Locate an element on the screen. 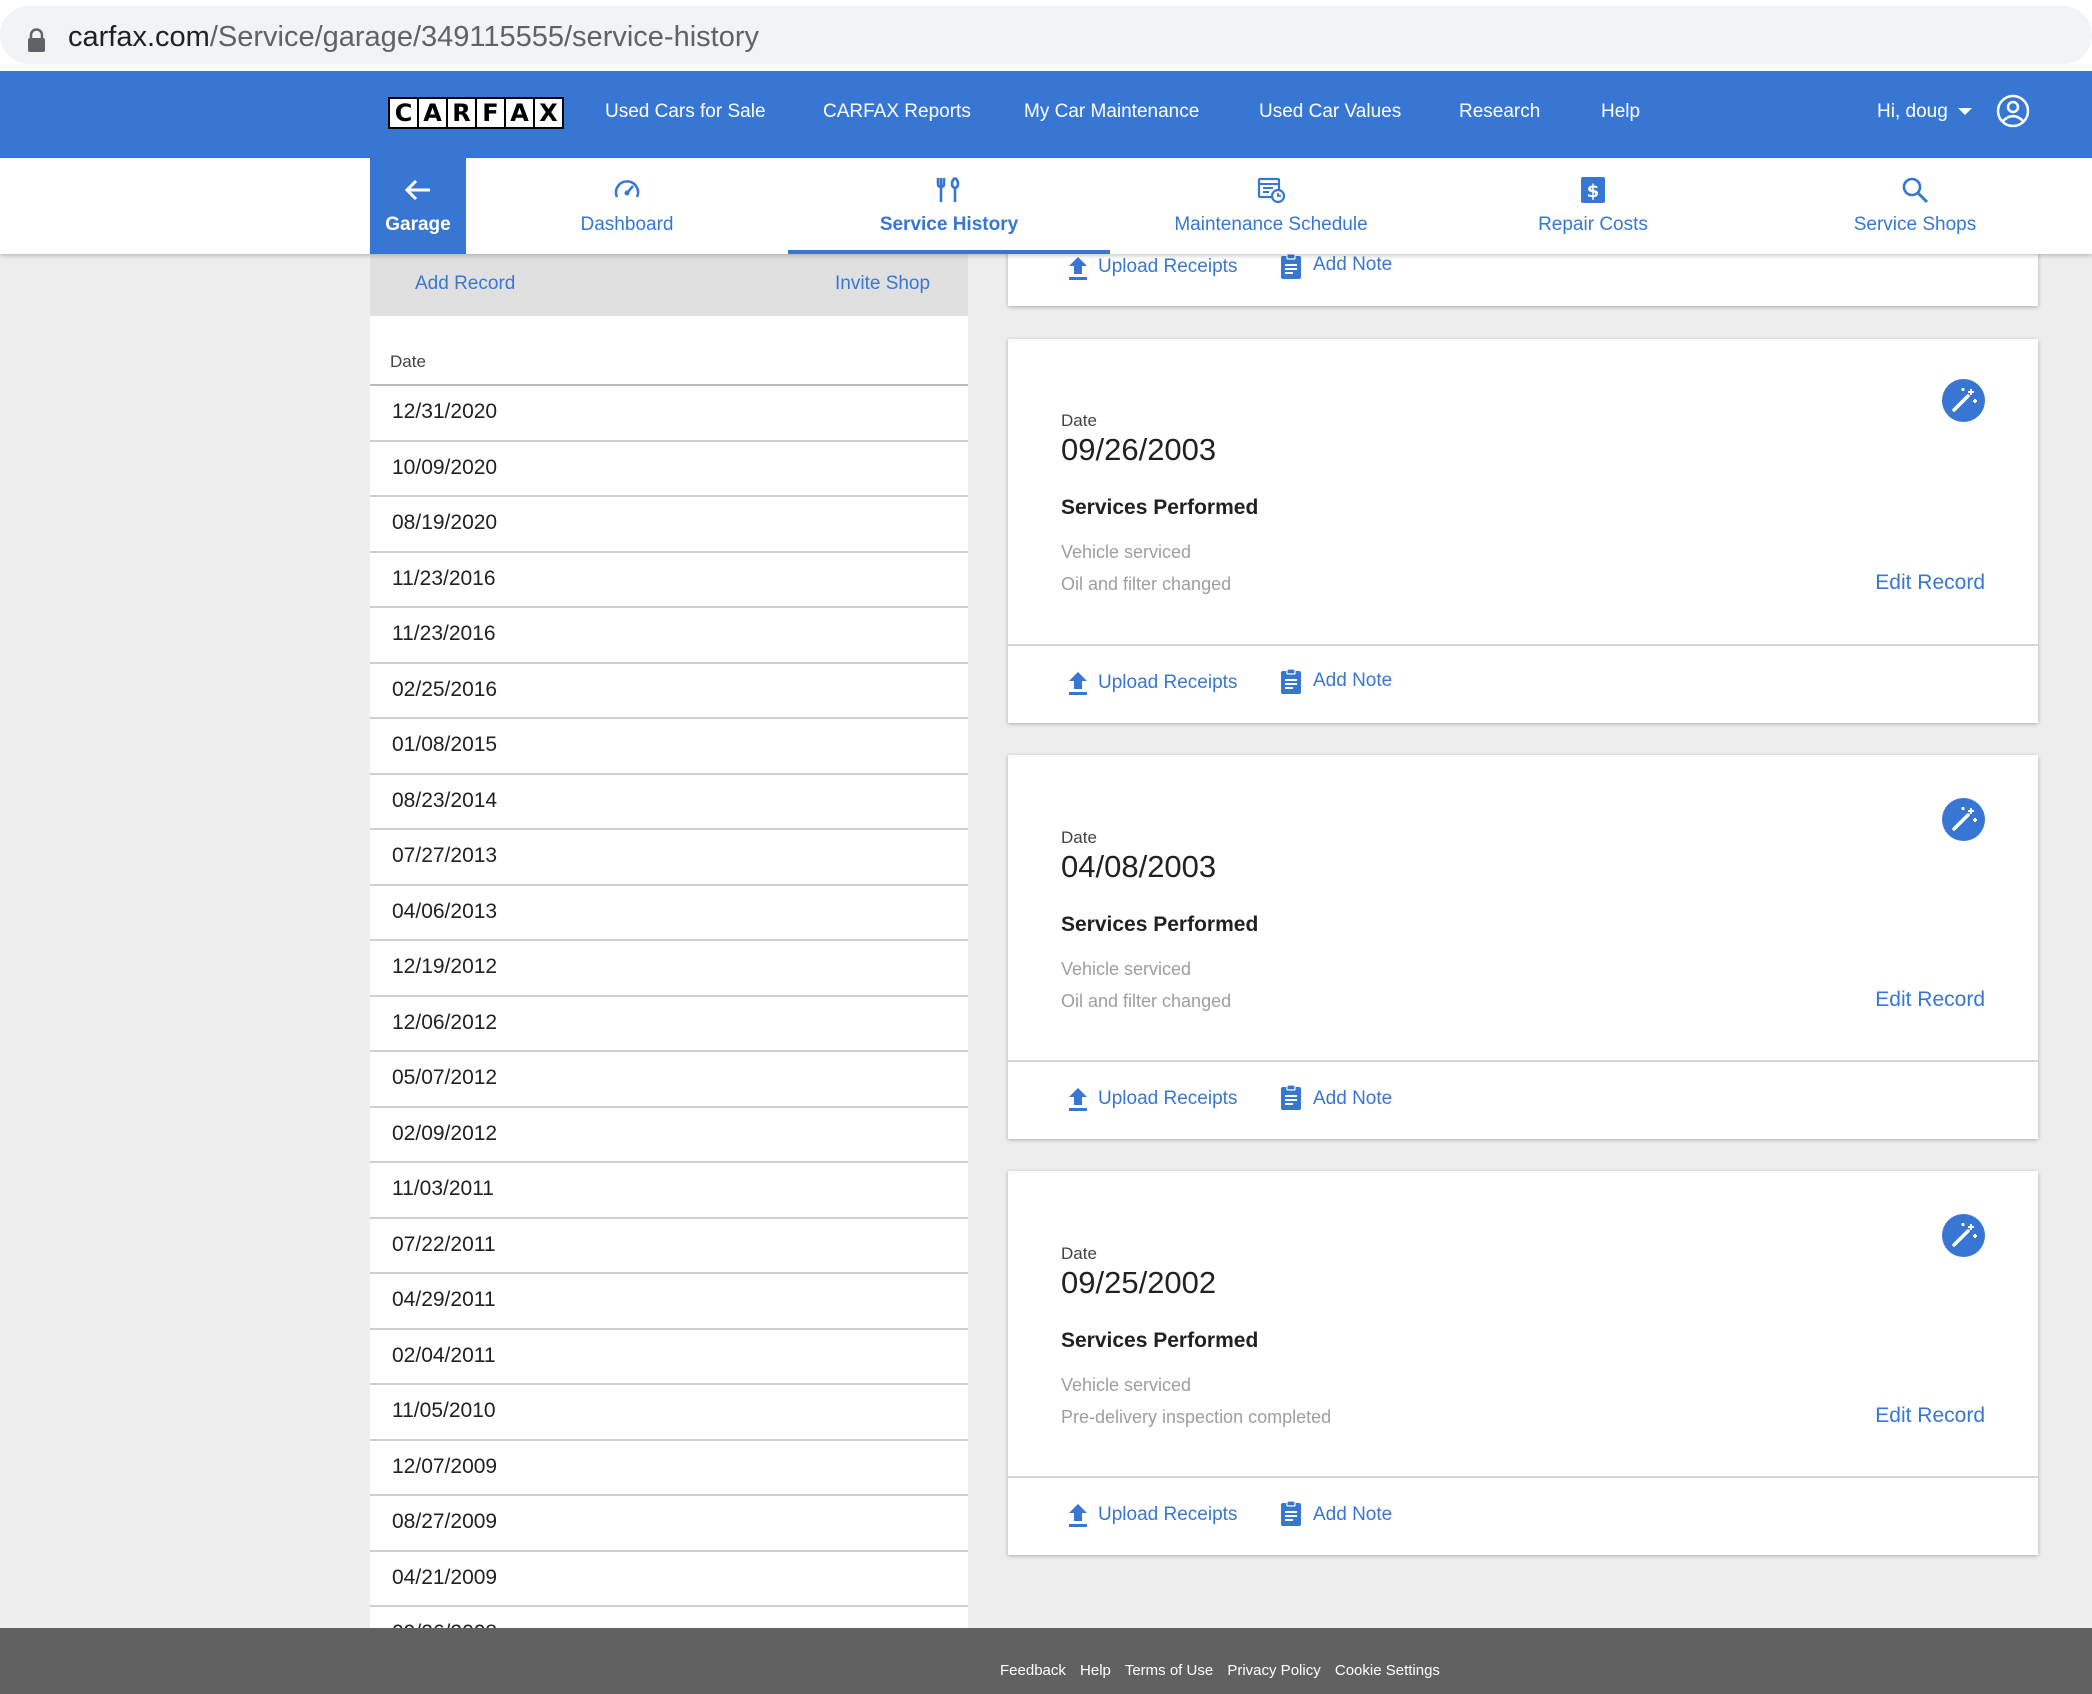 The image size is (2092, 1694). invite-shop-button: Invite Shop is located at coordinates (882, 284).